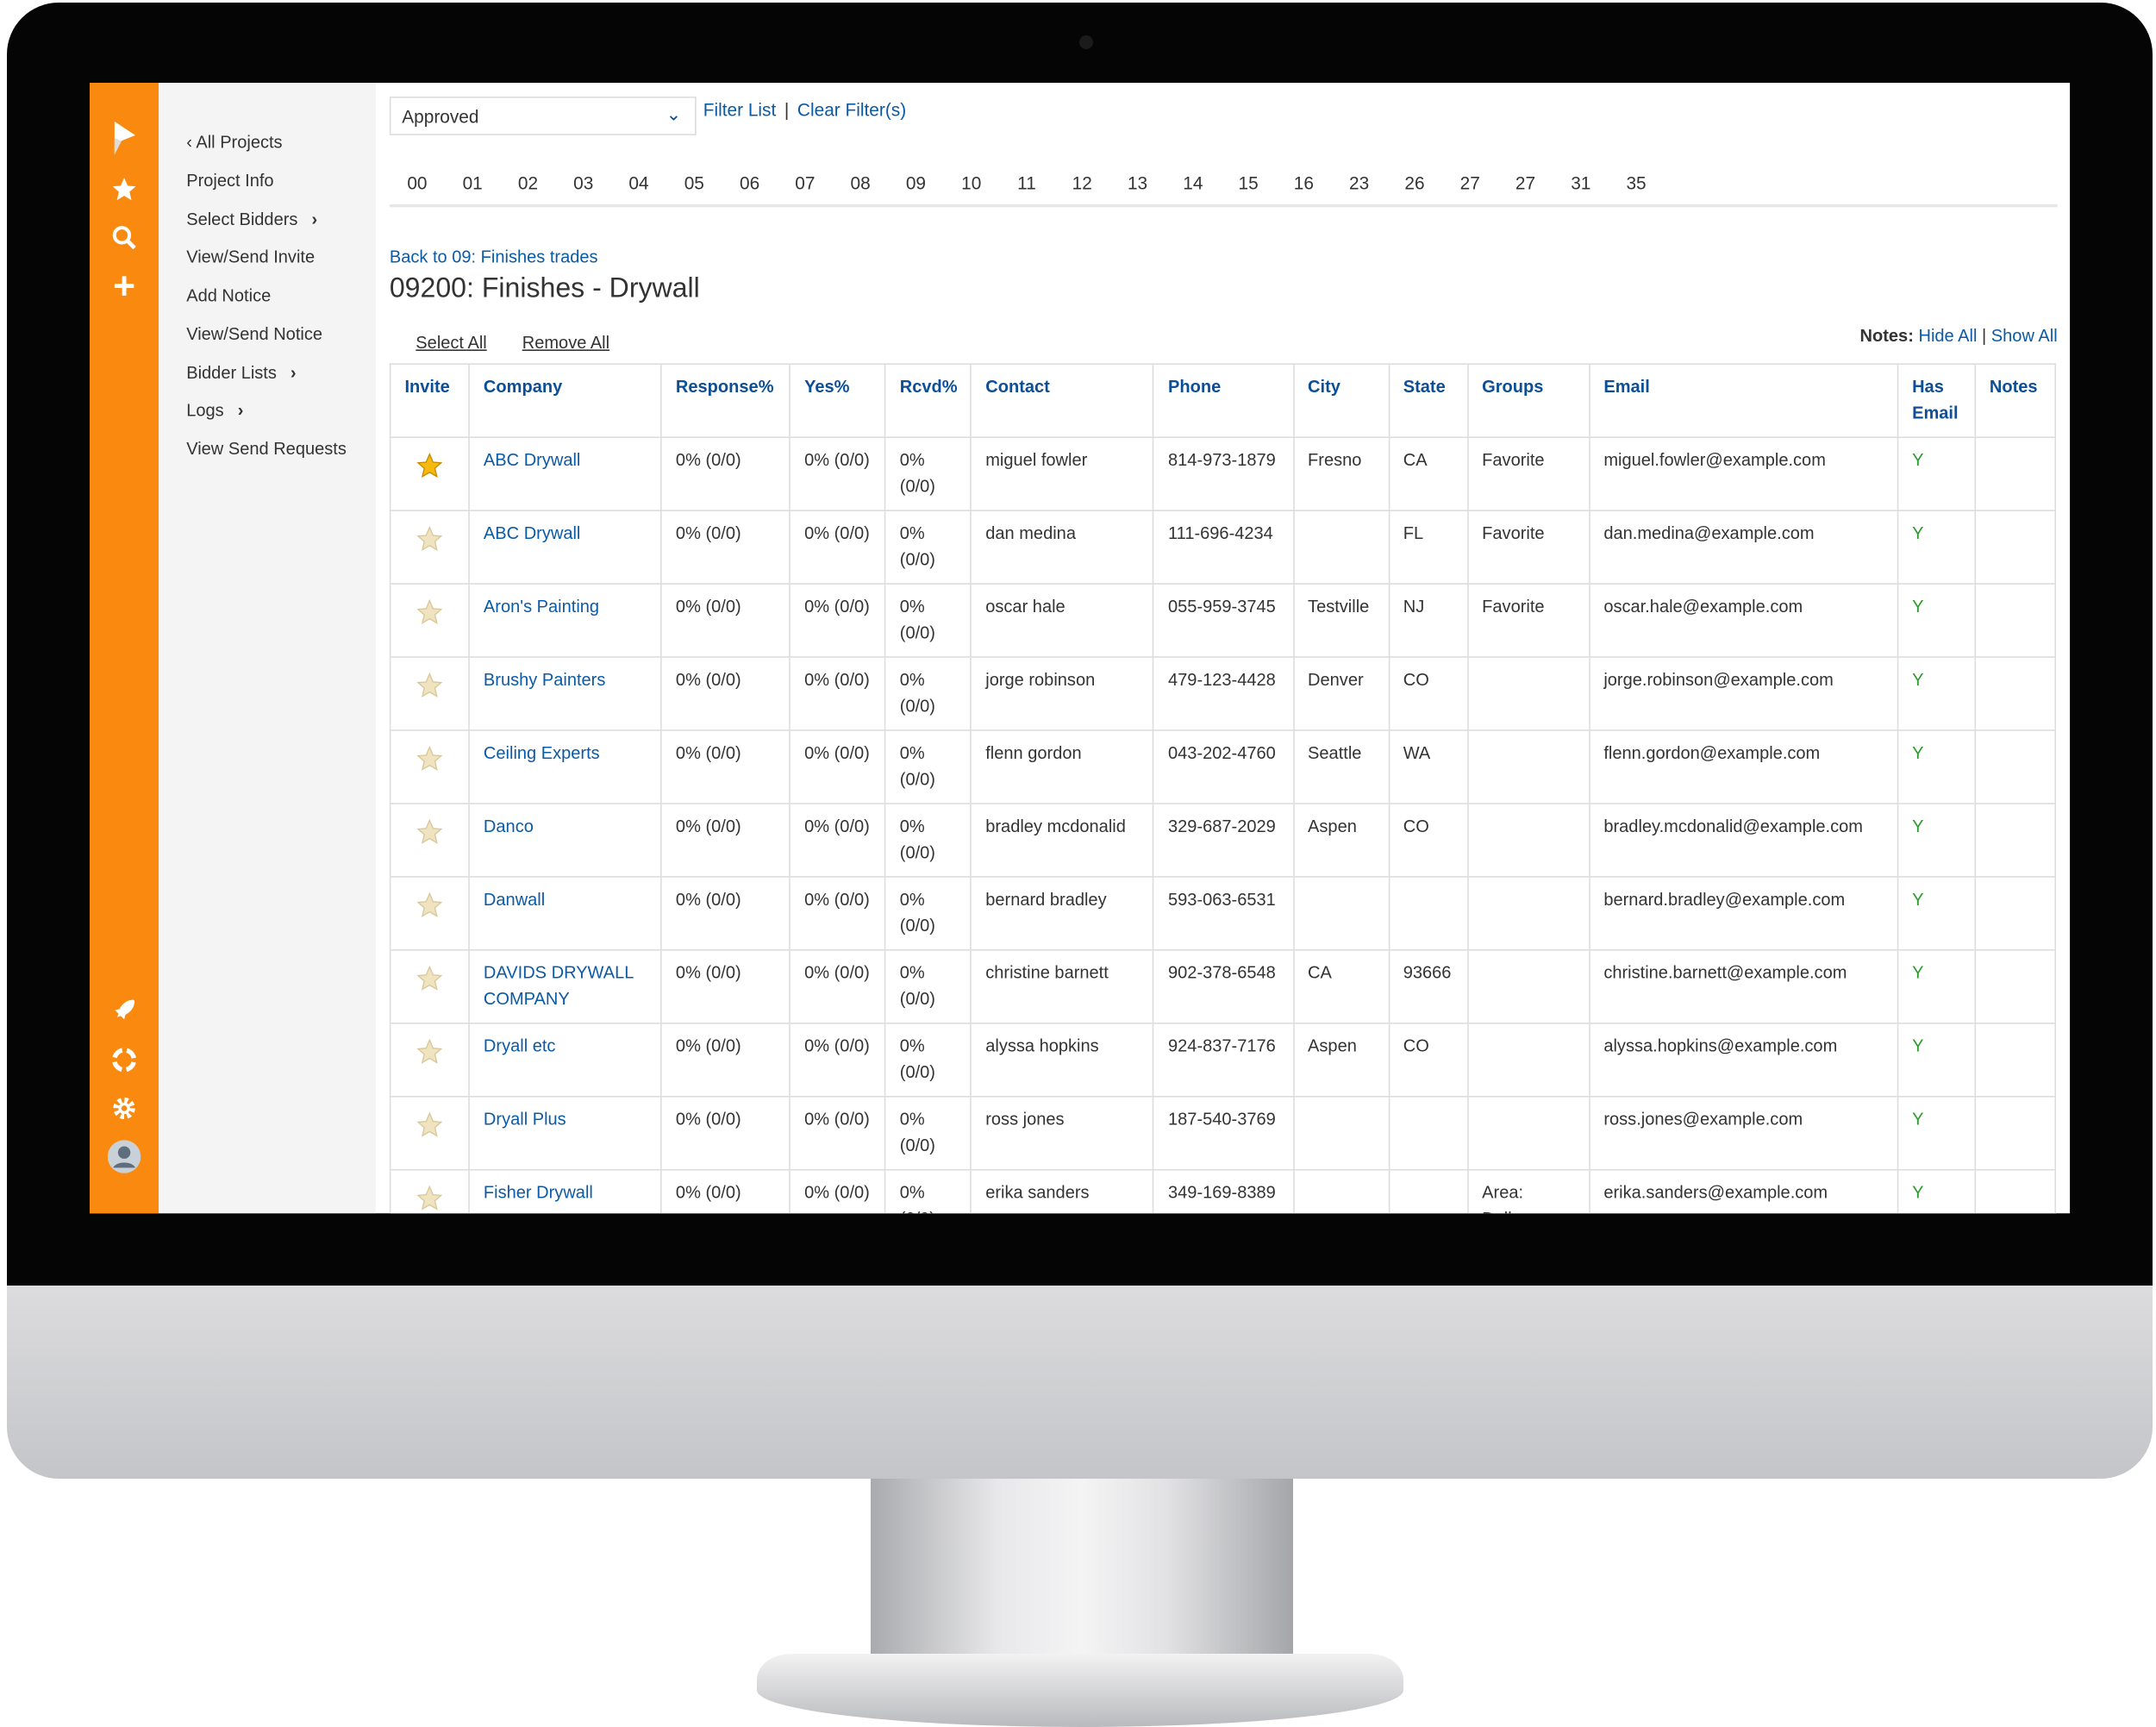 The image size is (2156, 1727). What do you see at coordinates (234, 142) in the screenshot?
I see `nav-all-projects: ‹ All Projects` at bounding box center [234, 142].